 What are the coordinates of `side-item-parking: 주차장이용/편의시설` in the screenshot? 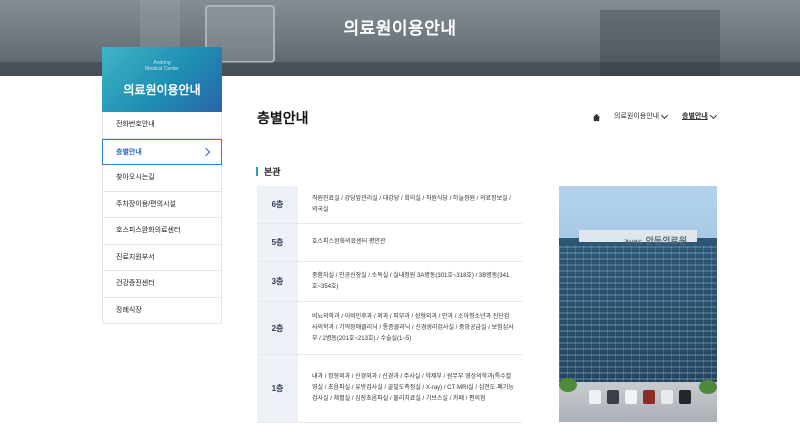 It's located at (162, 204).